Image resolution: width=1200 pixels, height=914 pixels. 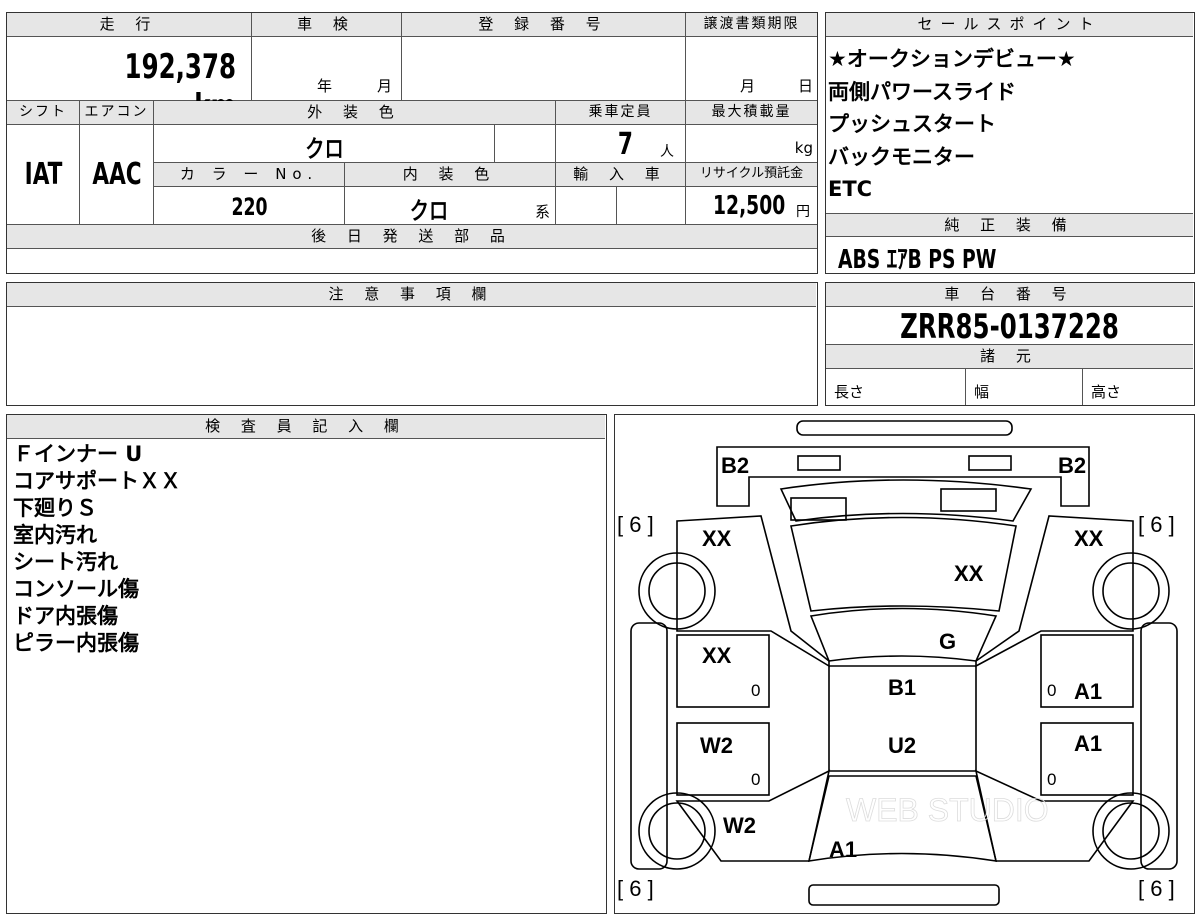 I want to click on mark-tire-br: [ 6 ], so click(x=1156, y=888).